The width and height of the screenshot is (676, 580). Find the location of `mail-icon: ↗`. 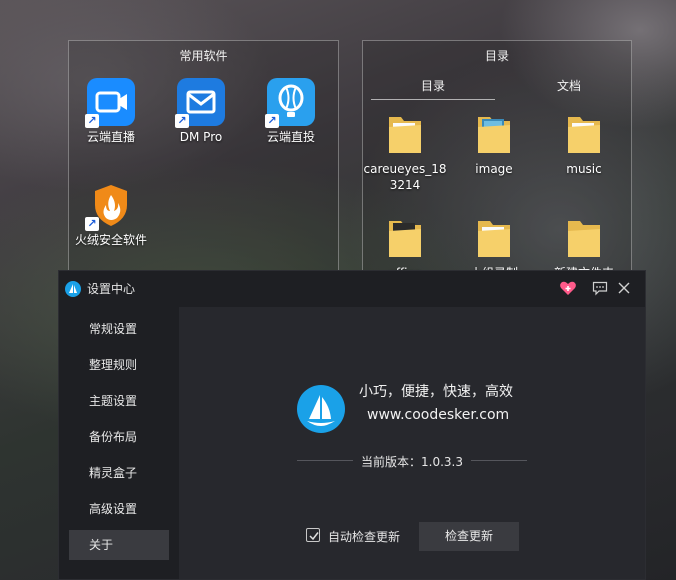

mail-icon: ↗ is located at coordinates (200, 103).